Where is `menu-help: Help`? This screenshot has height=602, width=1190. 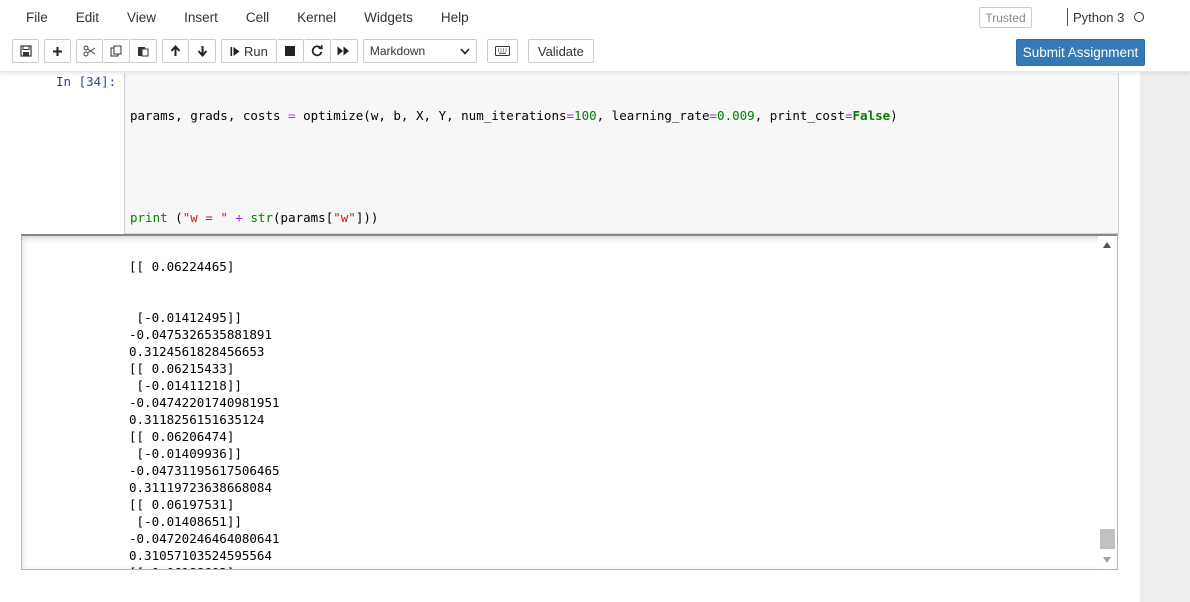 menu-help: Help is located at coordinates (455, 17).